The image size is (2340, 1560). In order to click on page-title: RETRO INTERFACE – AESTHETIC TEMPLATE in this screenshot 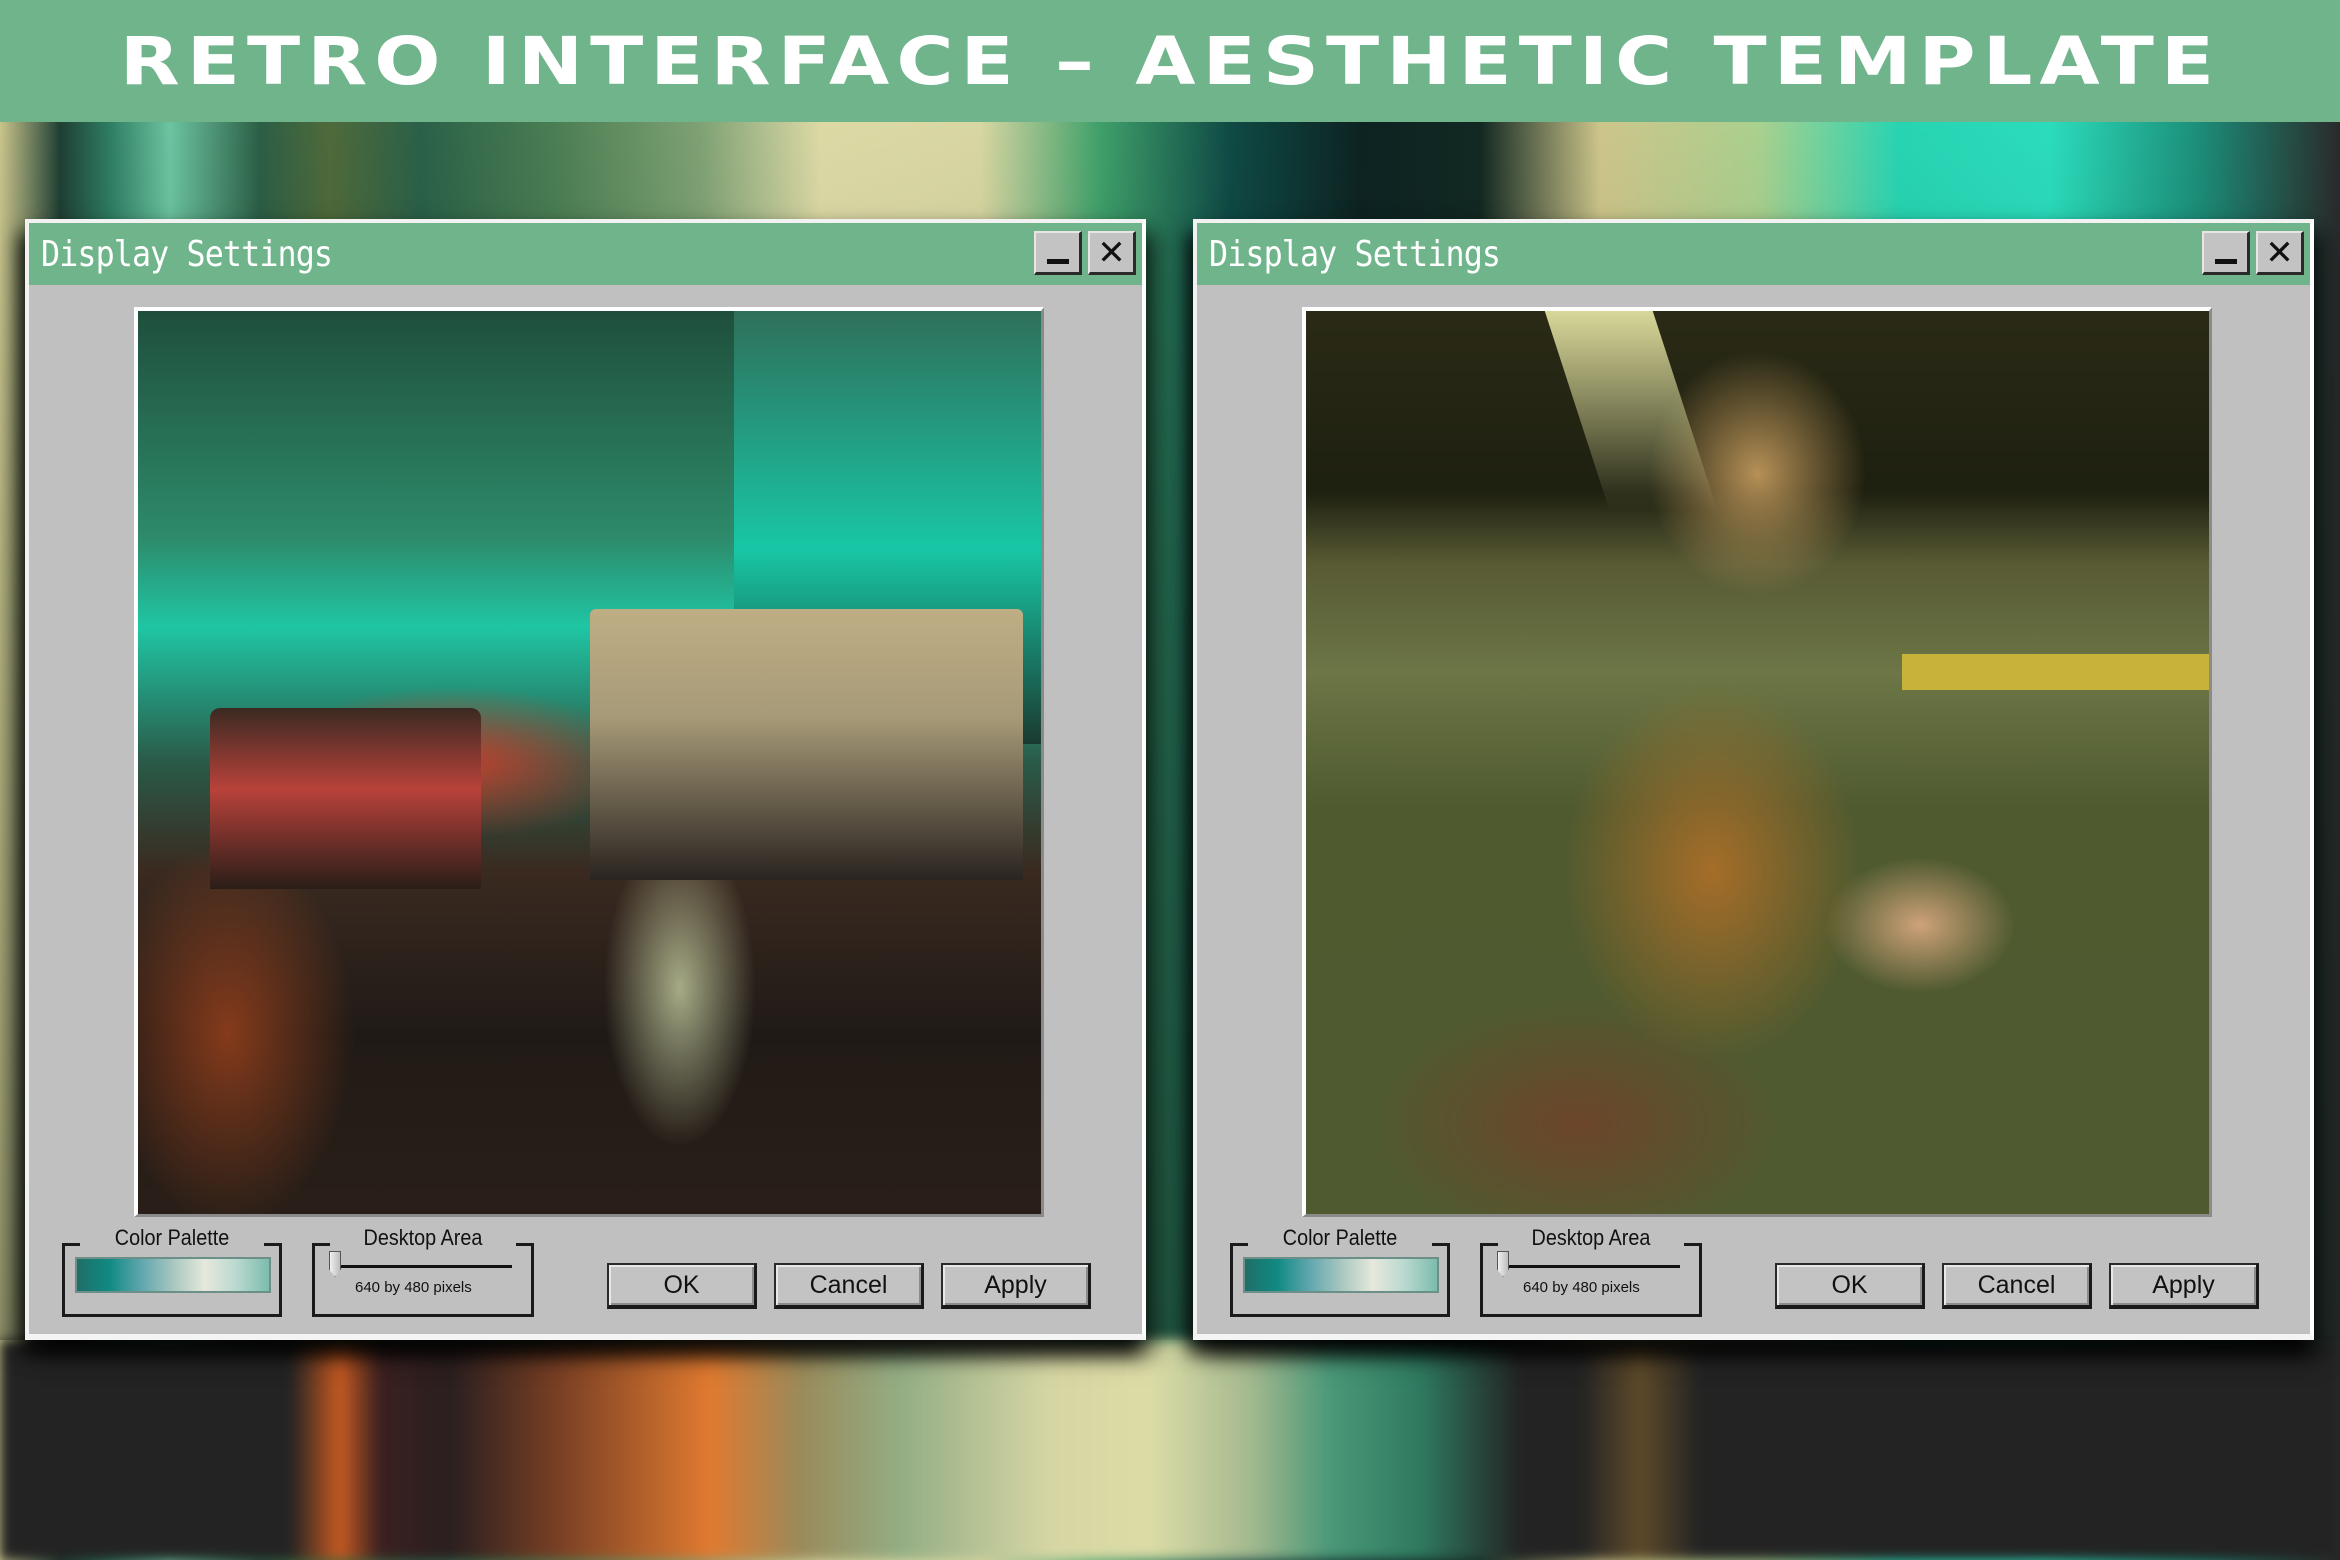, I will do `click(1170, 61)`.